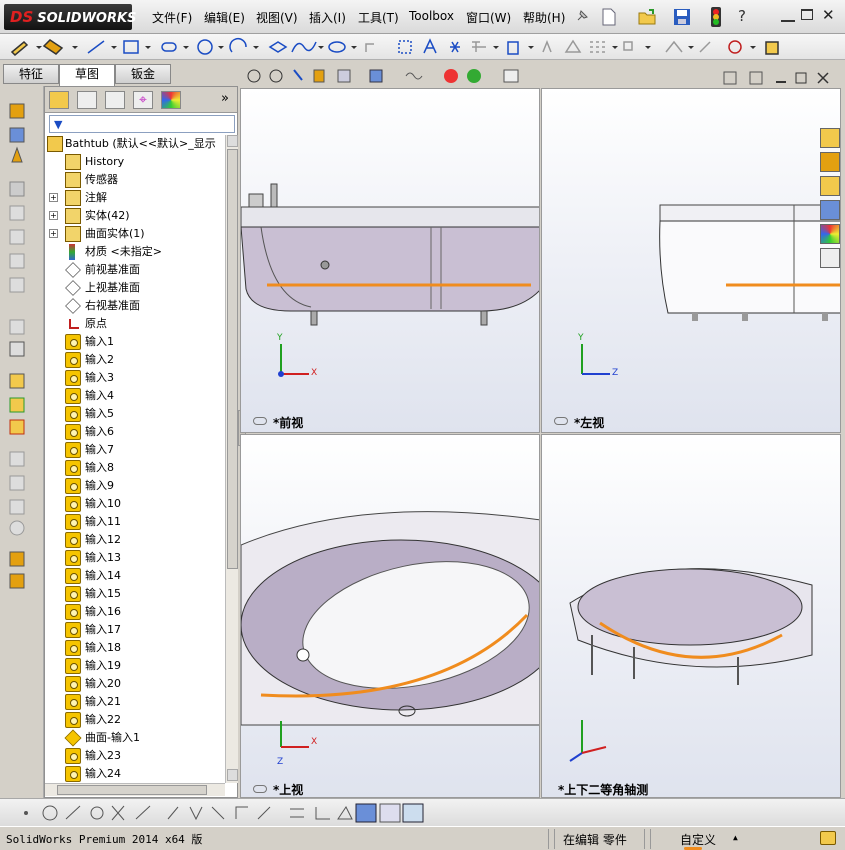 Image resolution: width=845 pixels, height=850 pixels. What do you see at coordinates (135, 162) in the screenshot?
I see `tree-item: History` at bounding box center [135, 162].